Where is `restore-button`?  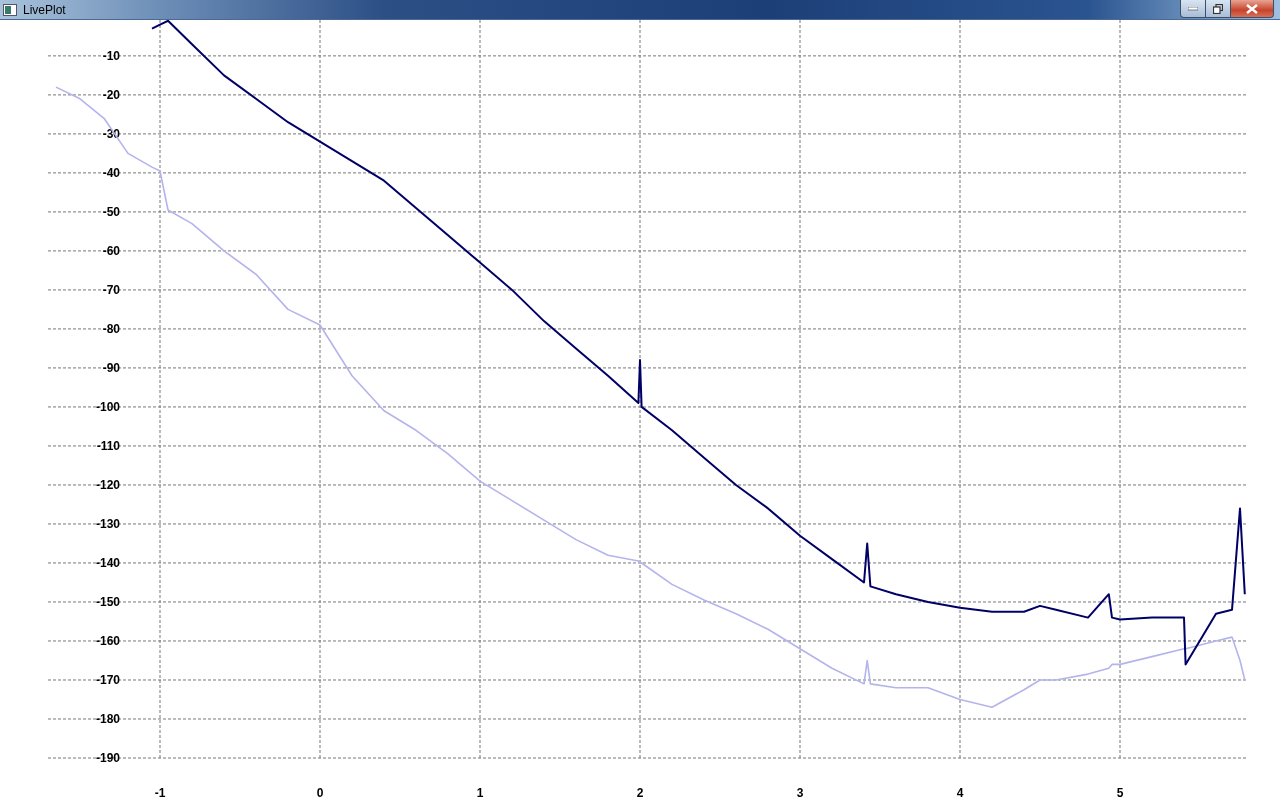 restore-button is located at coordinates (1218, 9).